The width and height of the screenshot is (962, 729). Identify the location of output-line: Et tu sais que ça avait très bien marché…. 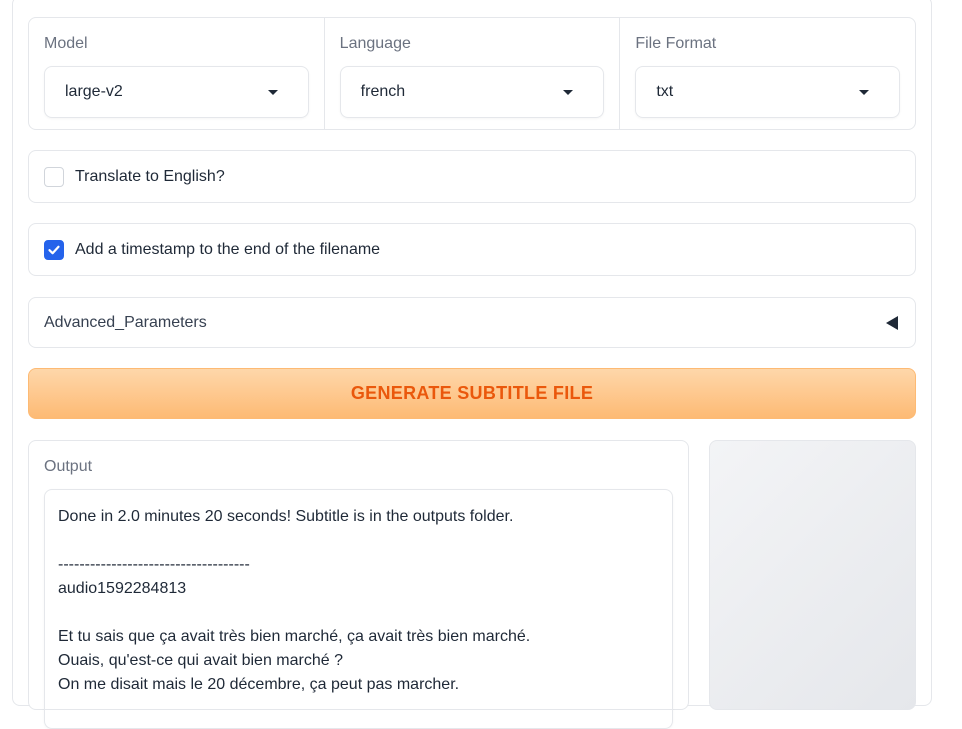
(294, 636).